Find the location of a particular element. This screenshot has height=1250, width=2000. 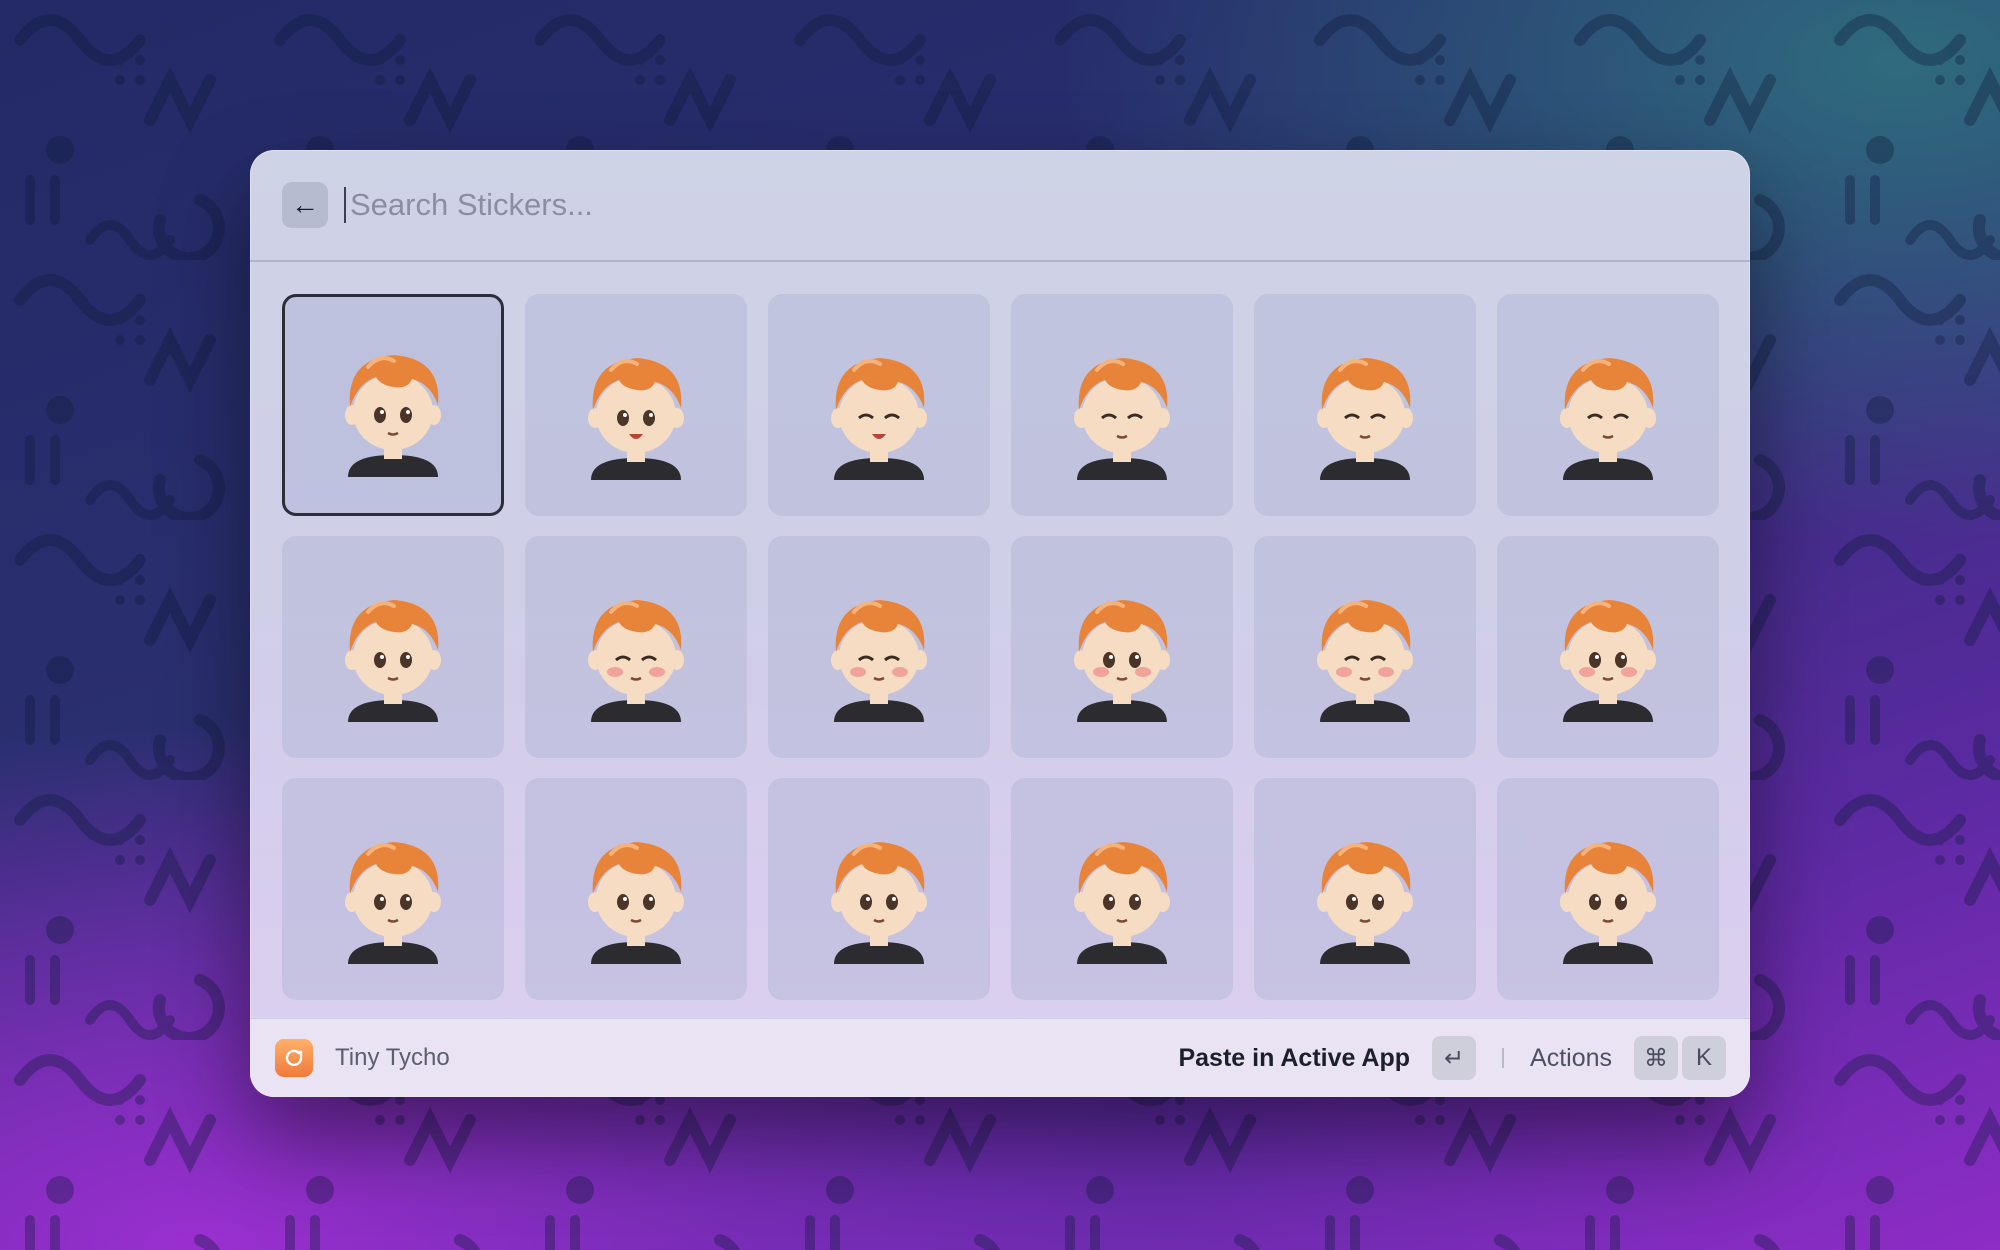

sticker-sad is located at coordinates (1365, 889).